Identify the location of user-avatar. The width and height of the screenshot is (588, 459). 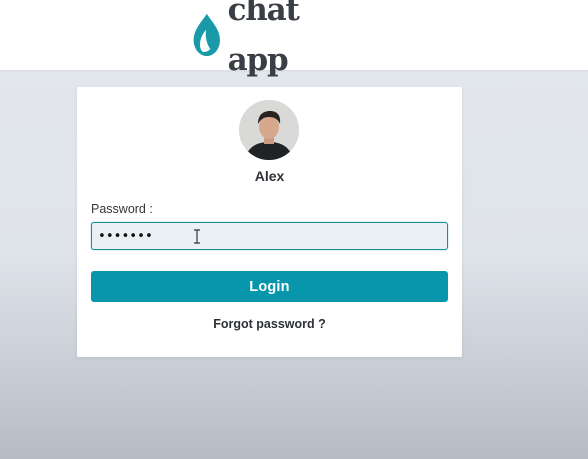
(269, 130).